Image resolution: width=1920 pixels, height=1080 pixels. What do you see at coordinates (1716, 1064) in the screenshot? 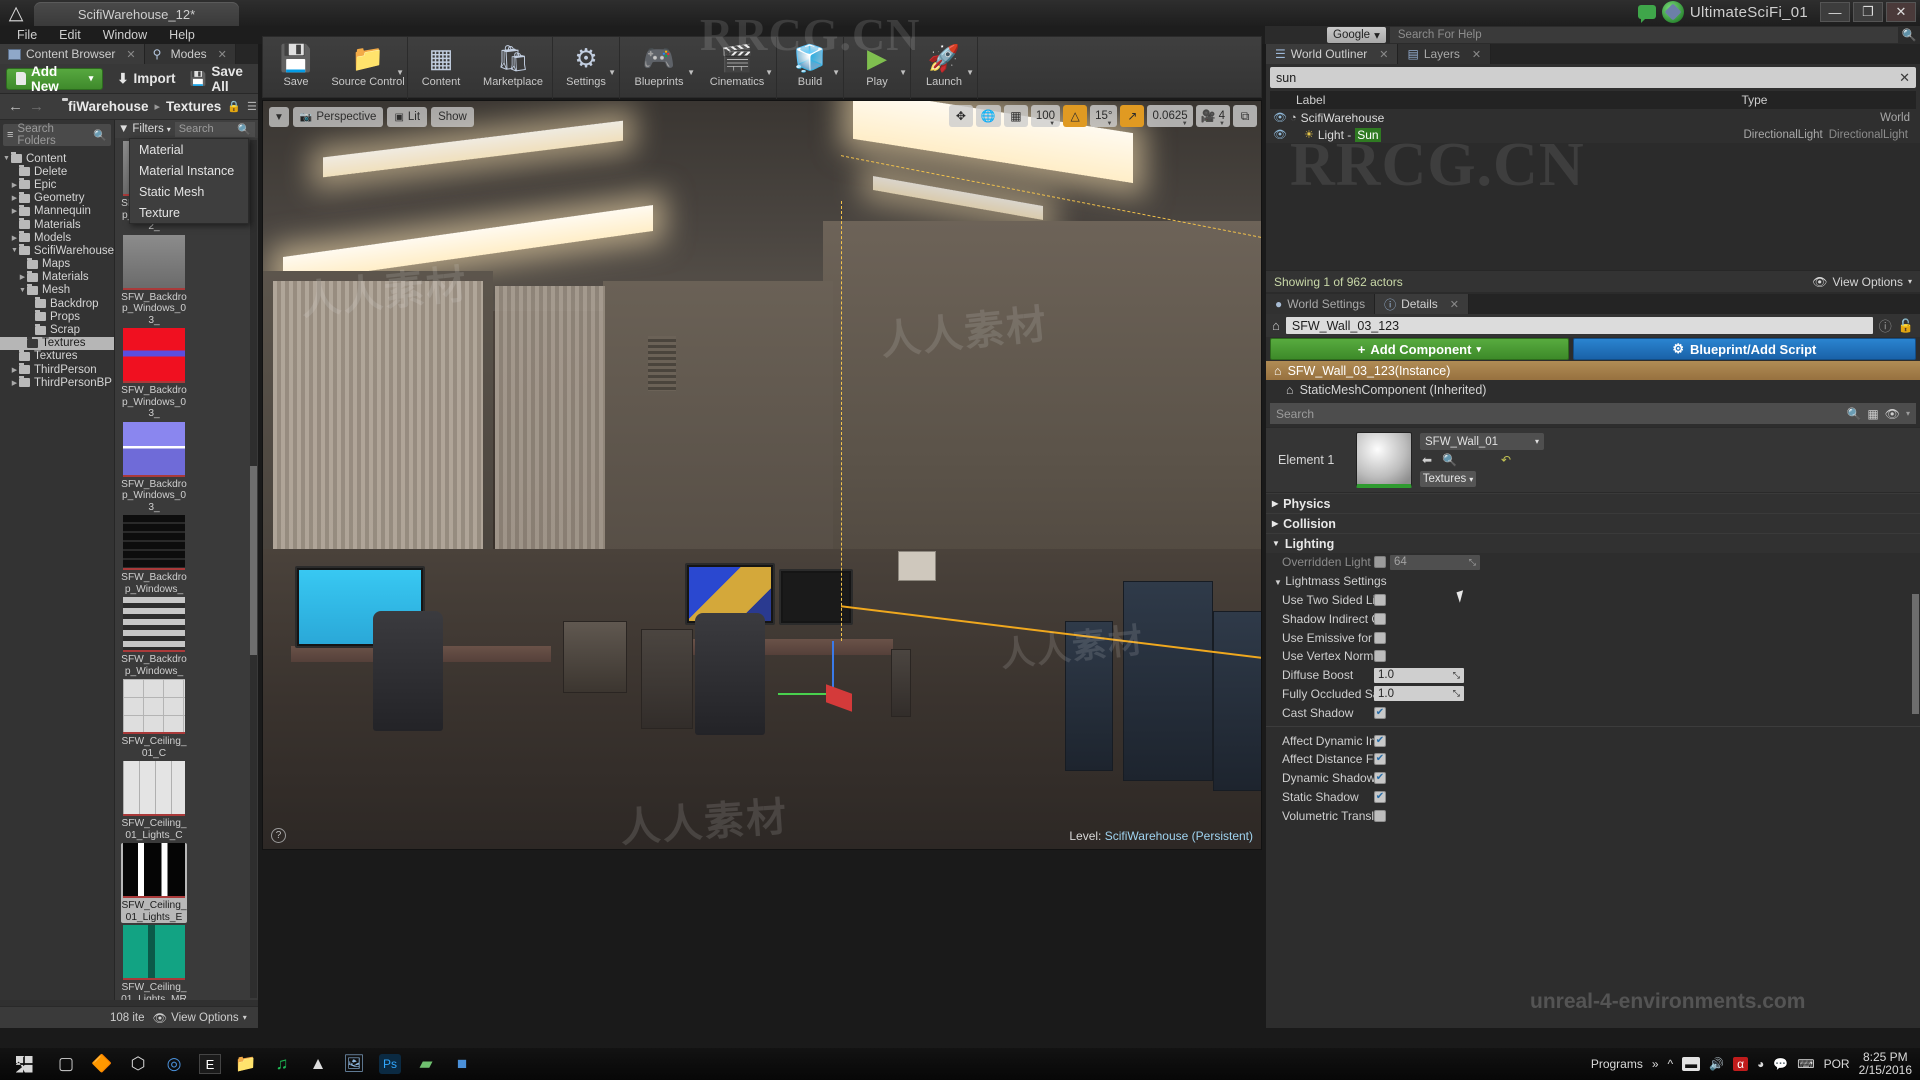
I see `volume-icon: 🔊` at bounding box center [1716, 1064].